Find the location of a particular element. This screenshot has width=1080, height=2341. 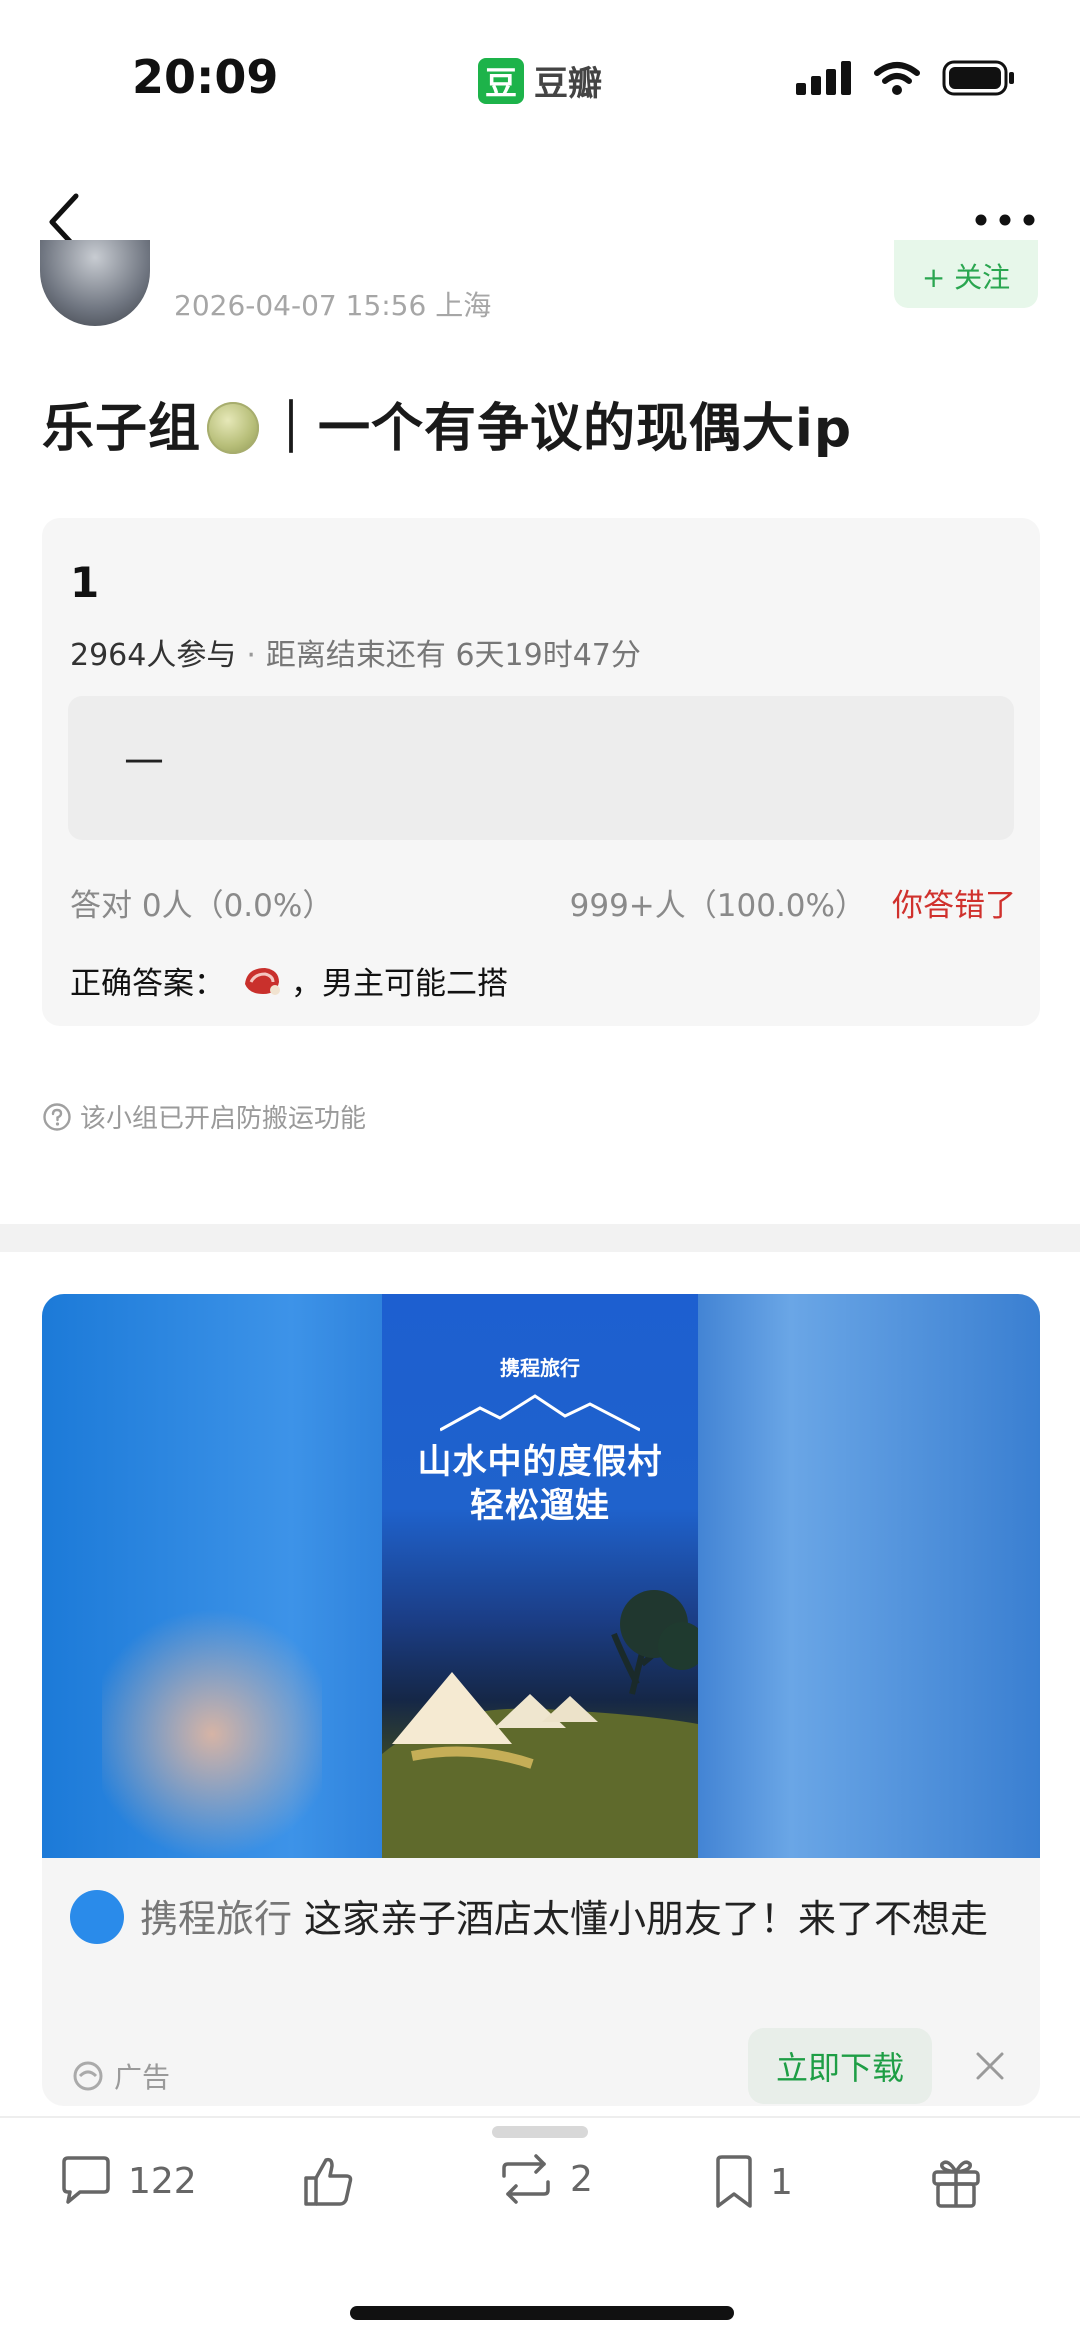

author-avatar is located at coordinates (95, 283).